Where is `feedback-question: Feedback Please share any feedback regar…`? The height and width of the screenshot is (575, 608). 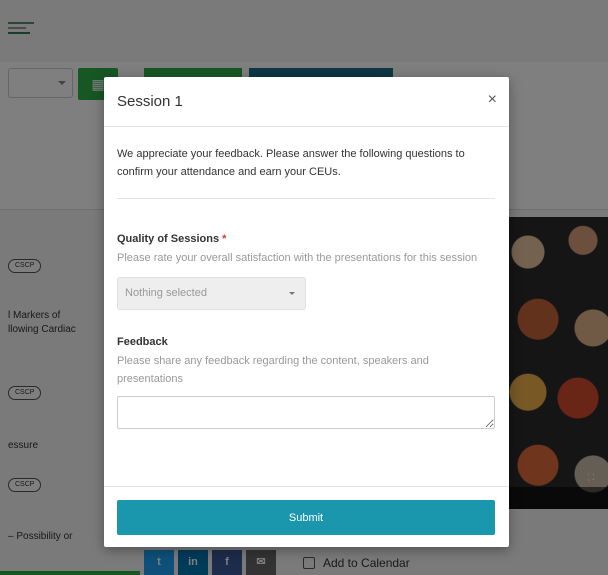
feedback-question: Feedback Please share any feedback regar… is located at coordinates (306, 382).